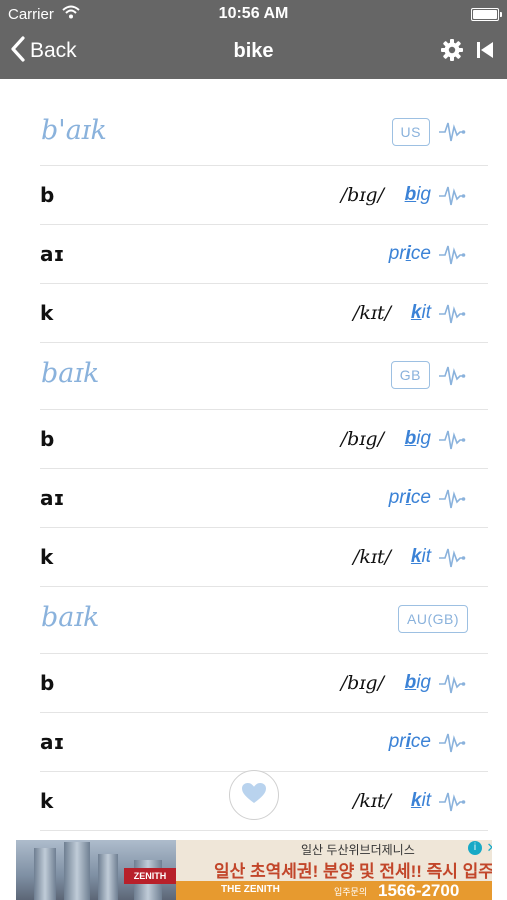 The height and width of the screenshot is (900, 507). What do you see at coordinates (74, 130) in the screenshot?
I see `ipa-transcription: b'aɪk` at bounding box center [74, 130].